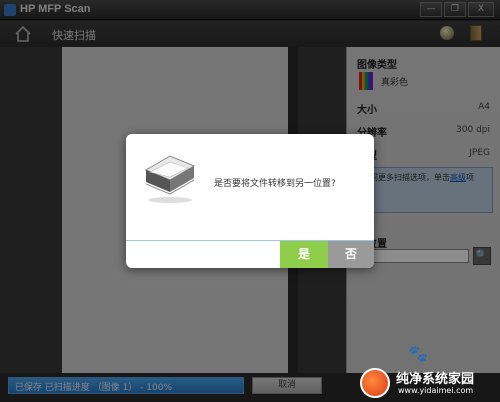 This screenshot has height=402, width=500. What do you see at coordinates (275, 184) in the screenshot?
I see `dialog-message: 是否要将文件转移到另一位置?` at bounding box center [275, 184].